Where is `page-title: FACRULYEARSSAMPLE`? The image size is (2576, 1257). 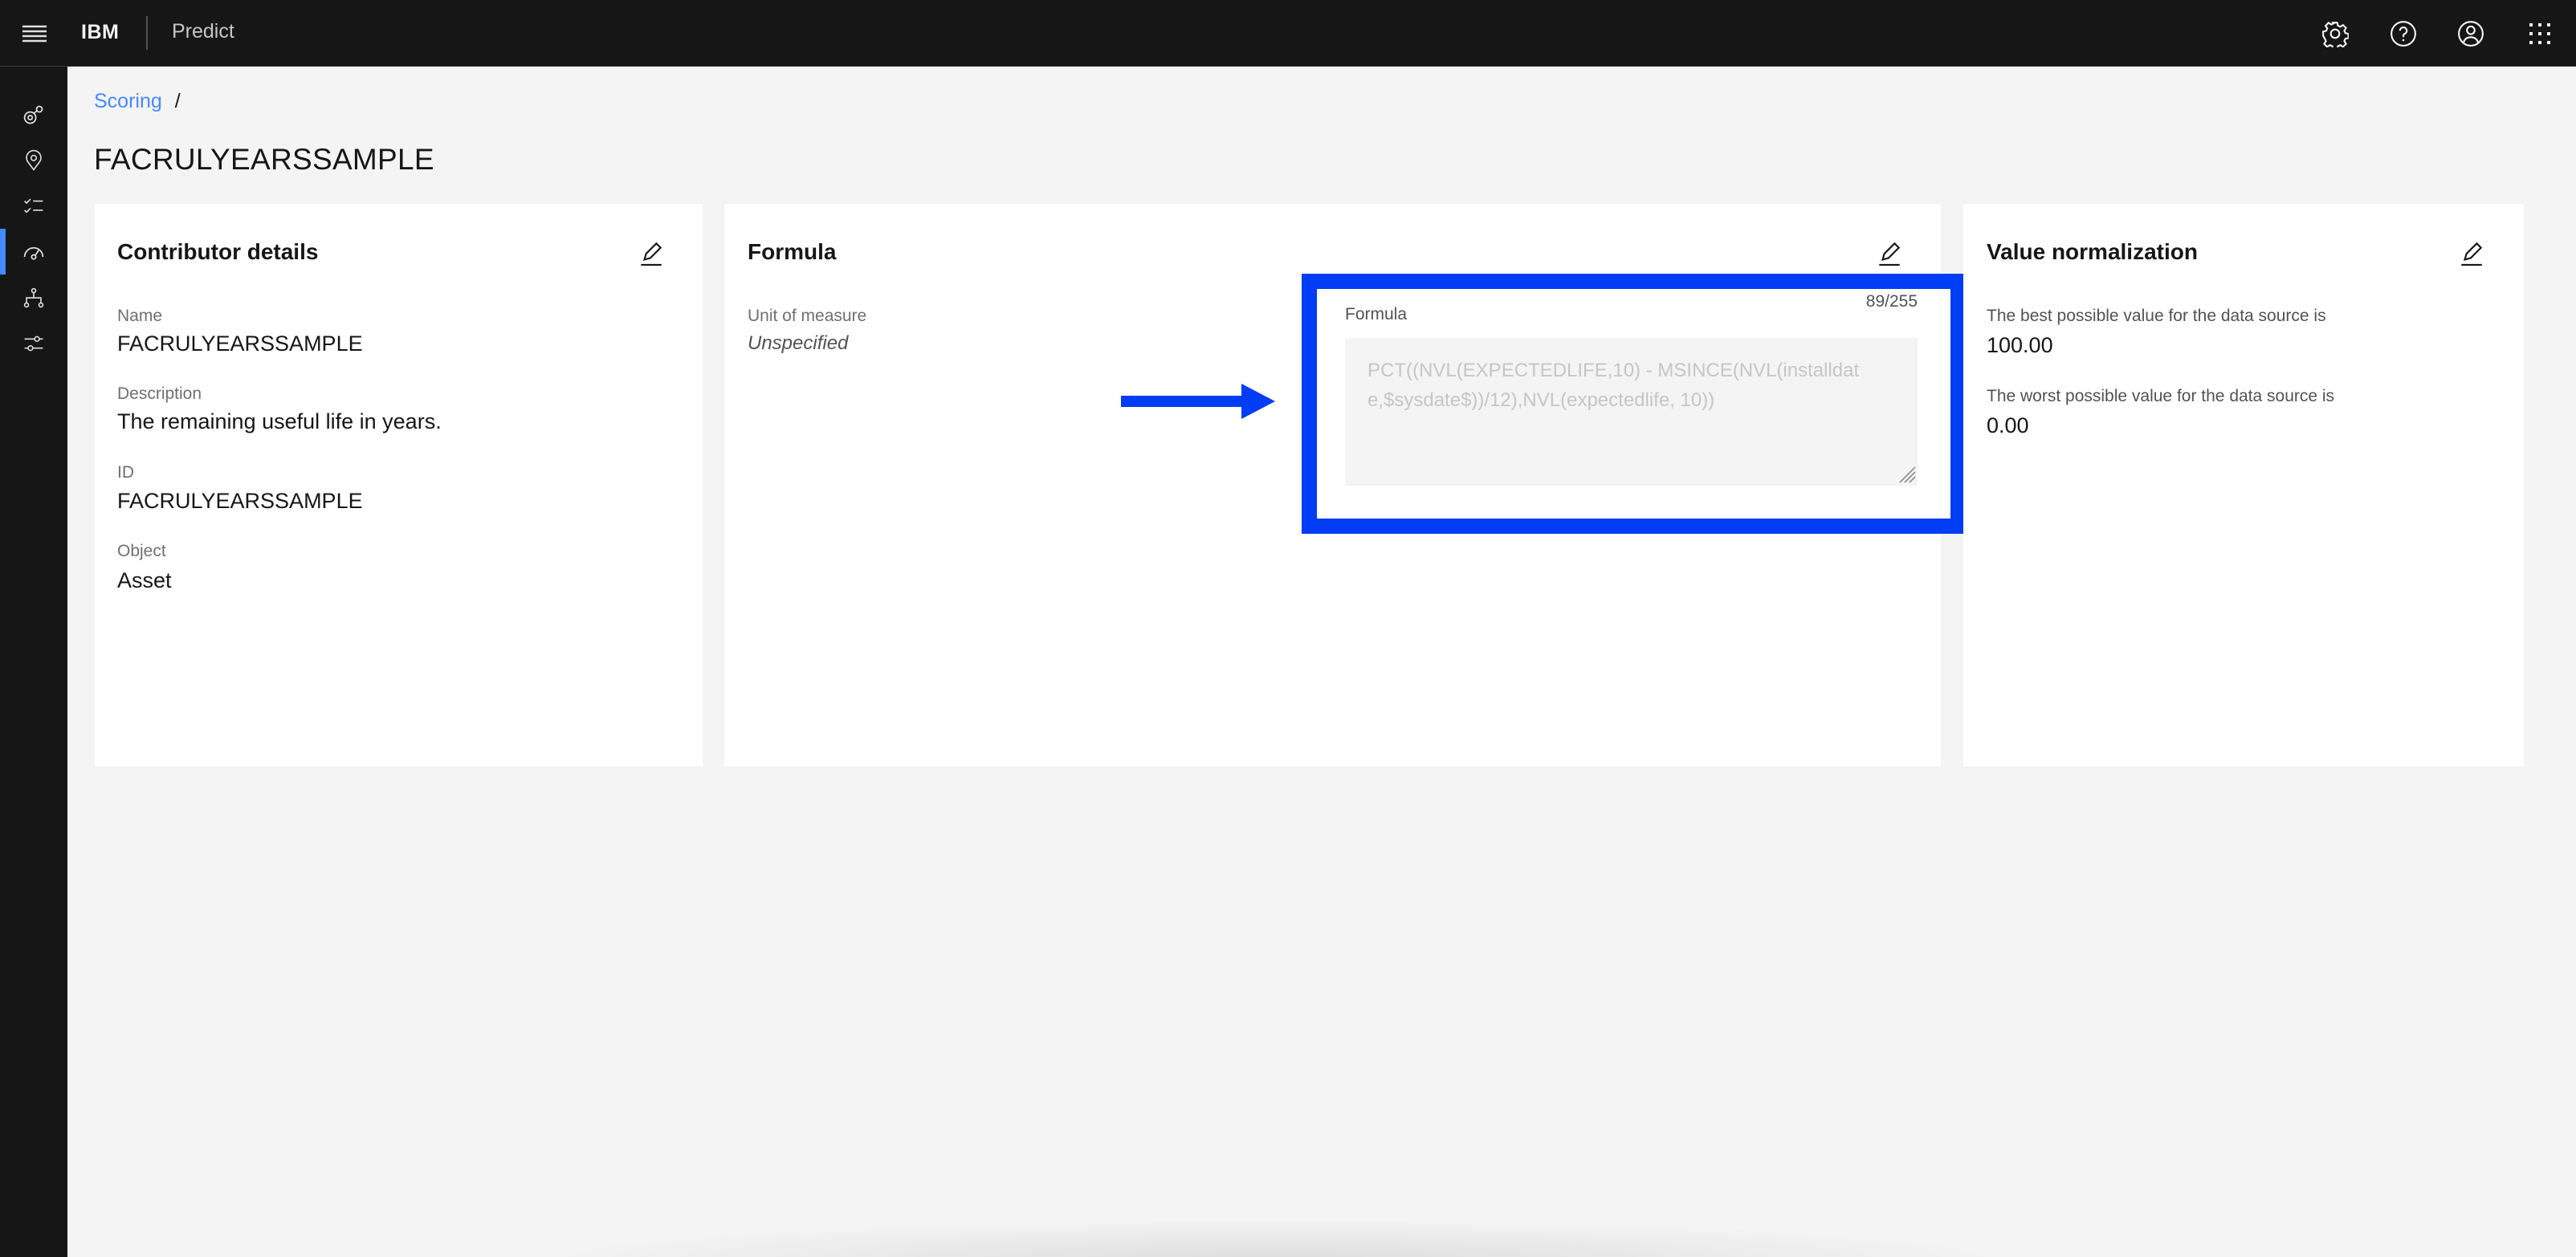
page-title: FACRULYEARSSAMPLE is located at coordinates (264, 160).